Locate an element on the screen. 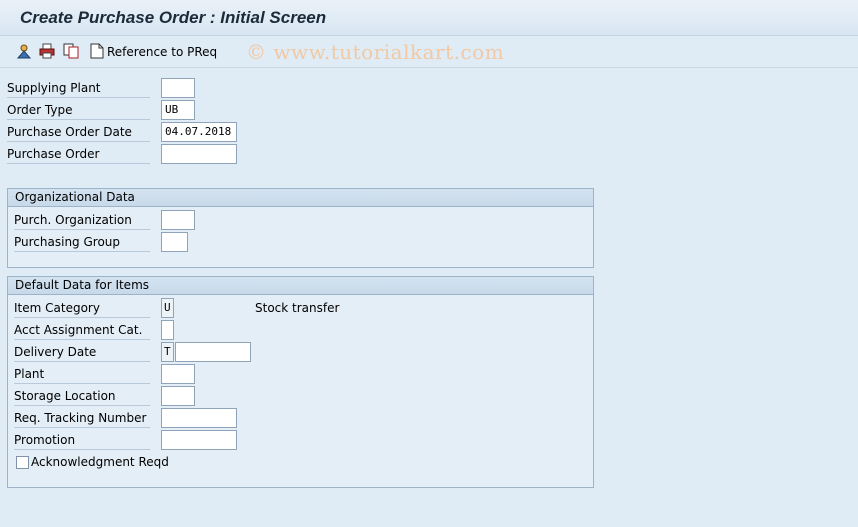 Image resolution: width=858 pixels, height=527 pixels. po-date-label: Purchase Order Date is located at coordinates (78, 132).